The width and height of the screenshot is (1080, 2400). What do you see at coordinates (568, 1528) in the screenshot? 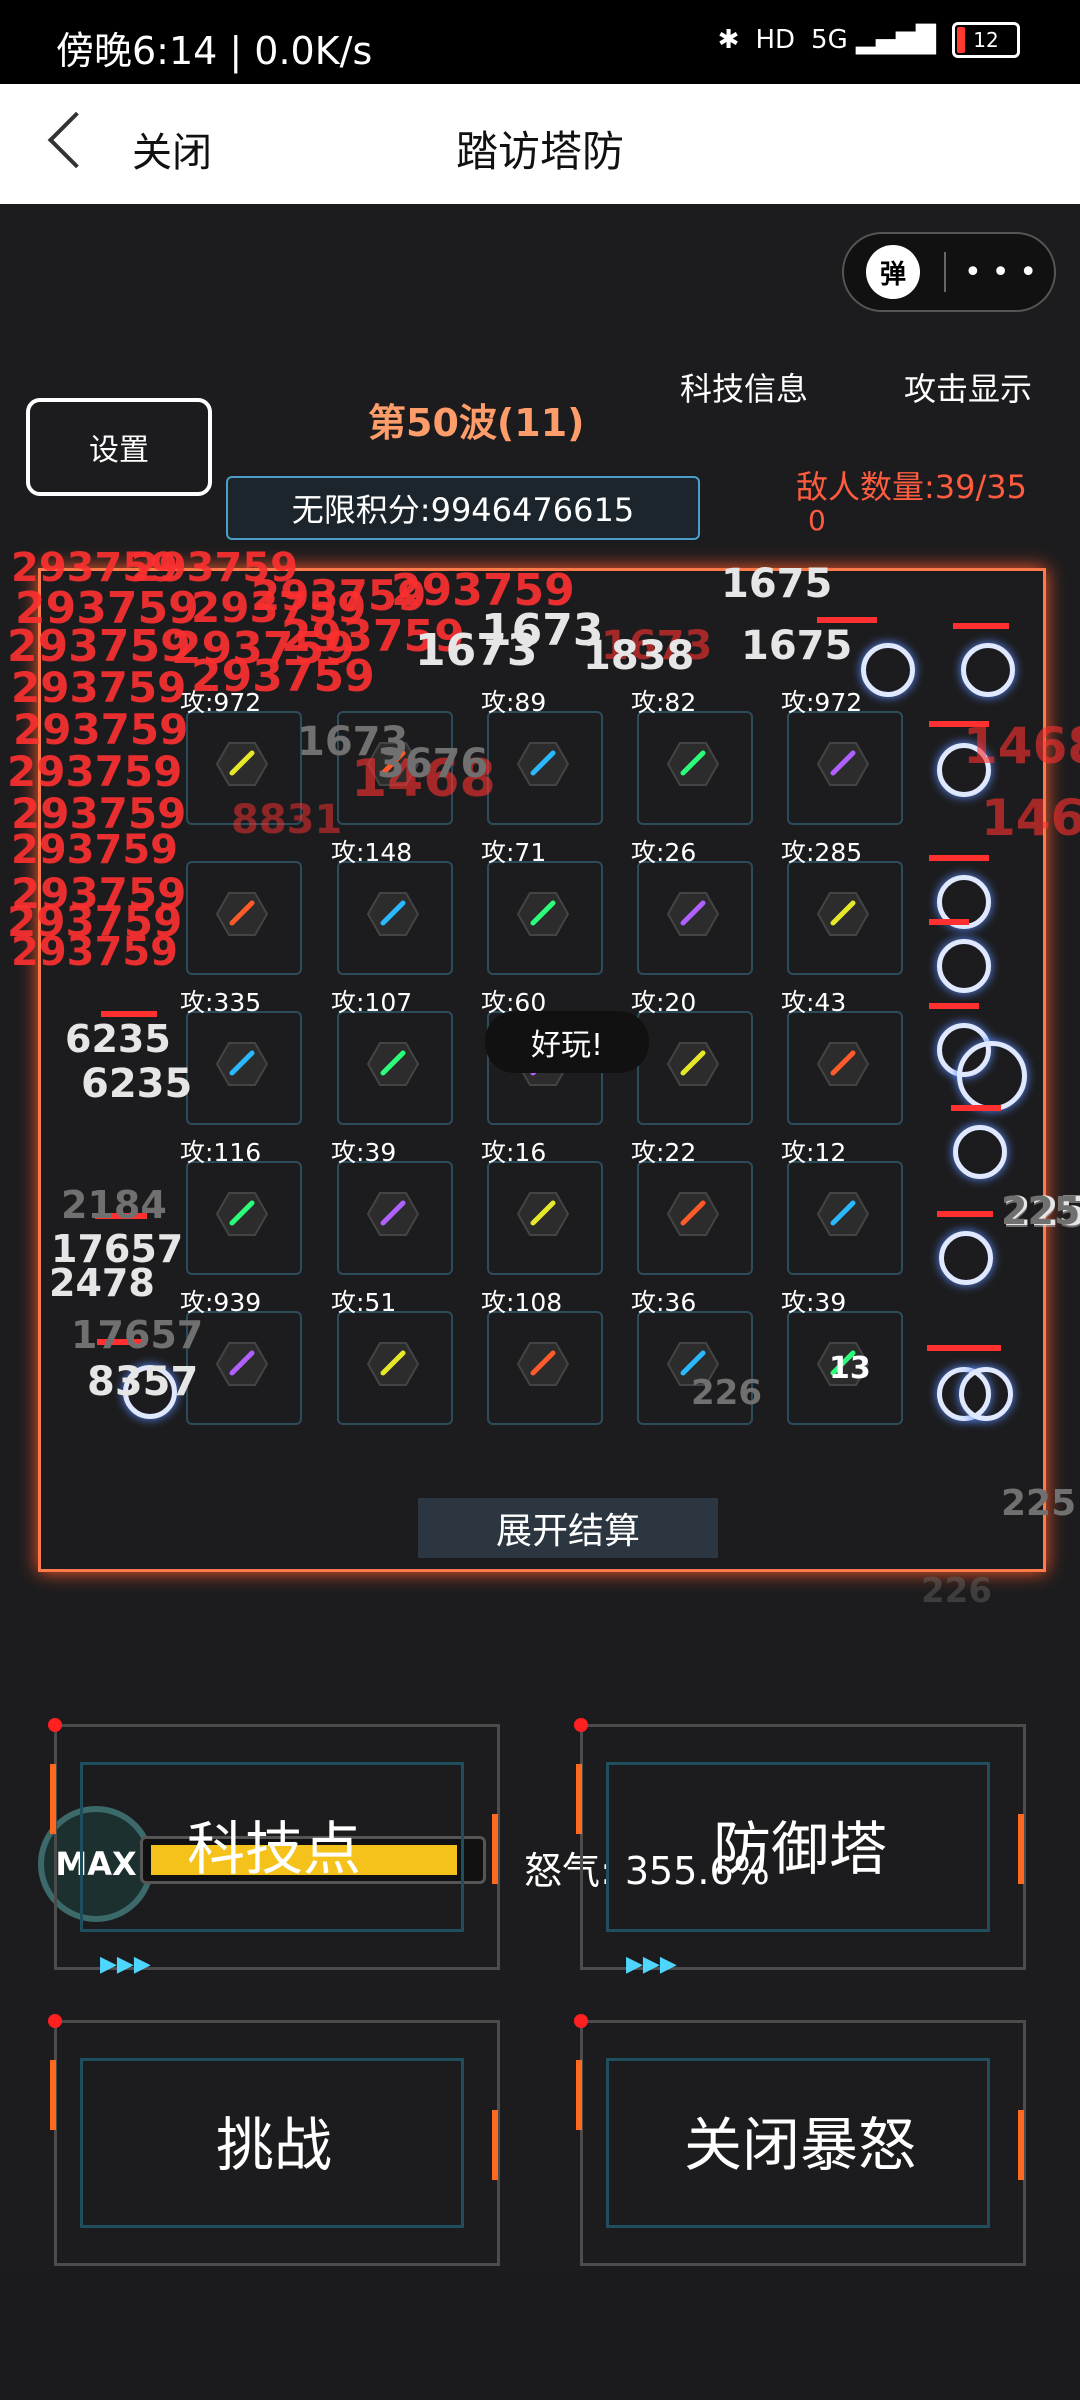
I see `expand-settlement-button: 展开结算` at bounding box center [568, 1528].